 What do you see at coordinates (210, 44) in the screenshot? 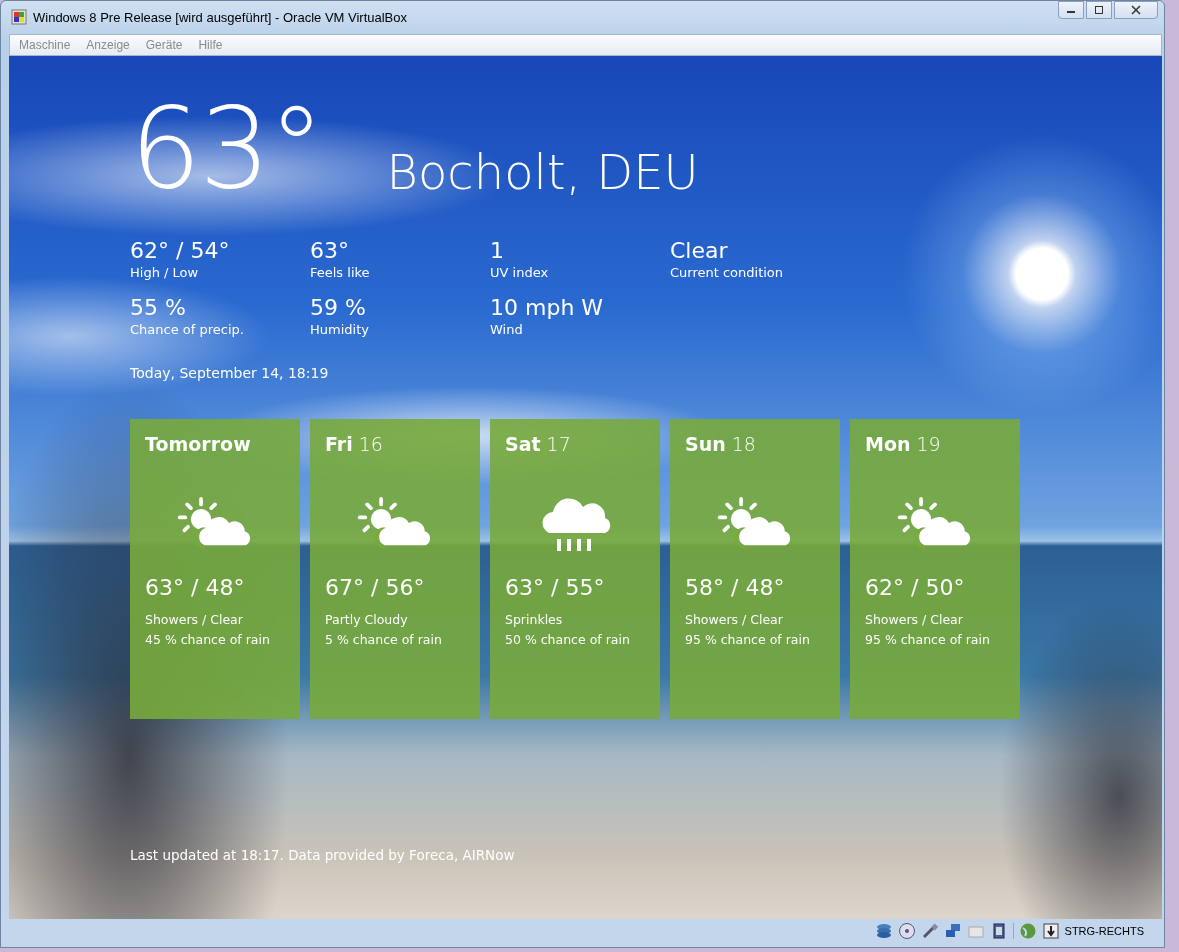
I see `menu-item: Hilfe` at bounding box center [210, 44].